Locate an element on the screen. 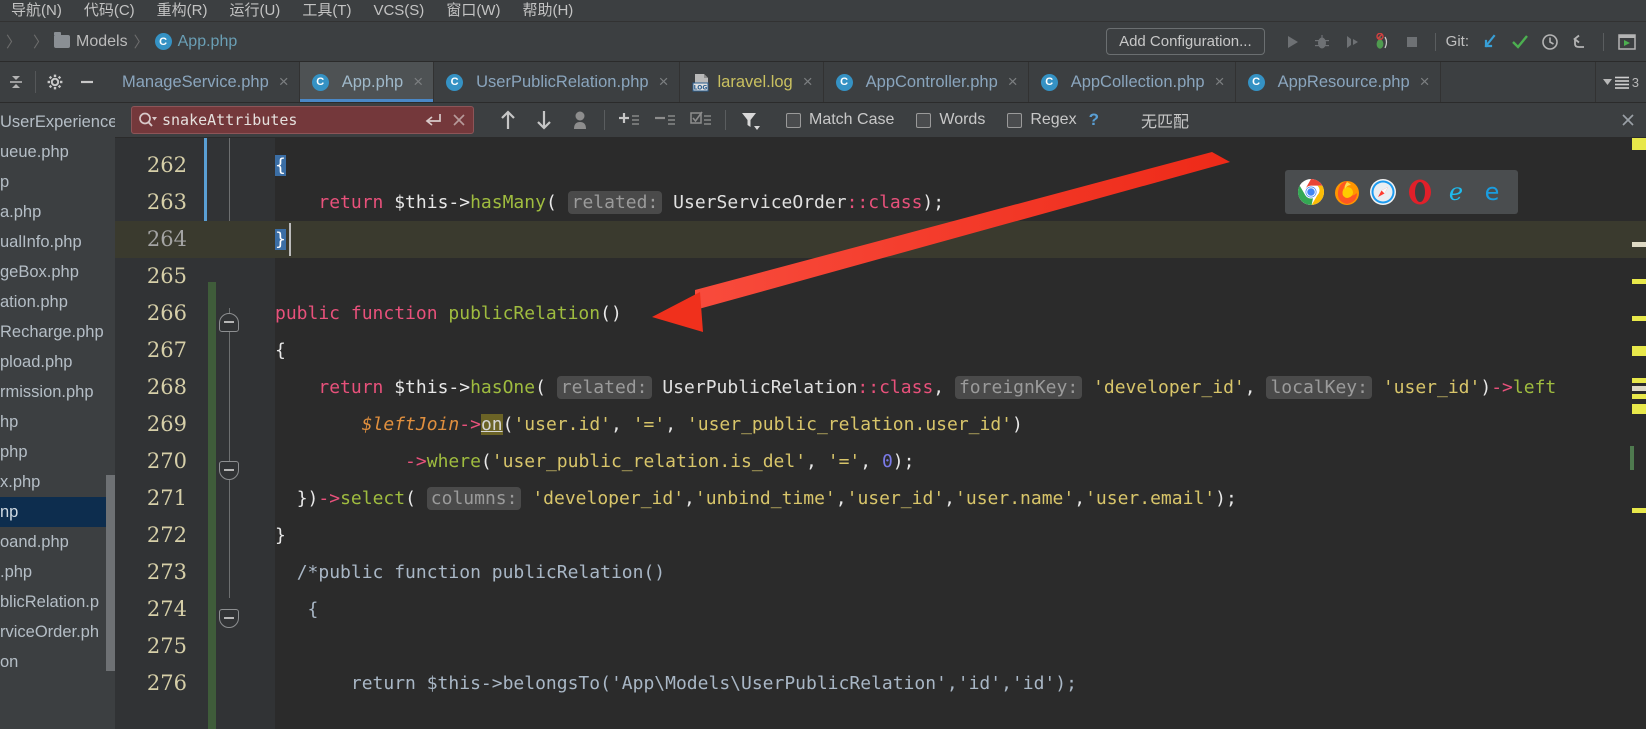  minimize-icon is located at coordinates (87, 82).